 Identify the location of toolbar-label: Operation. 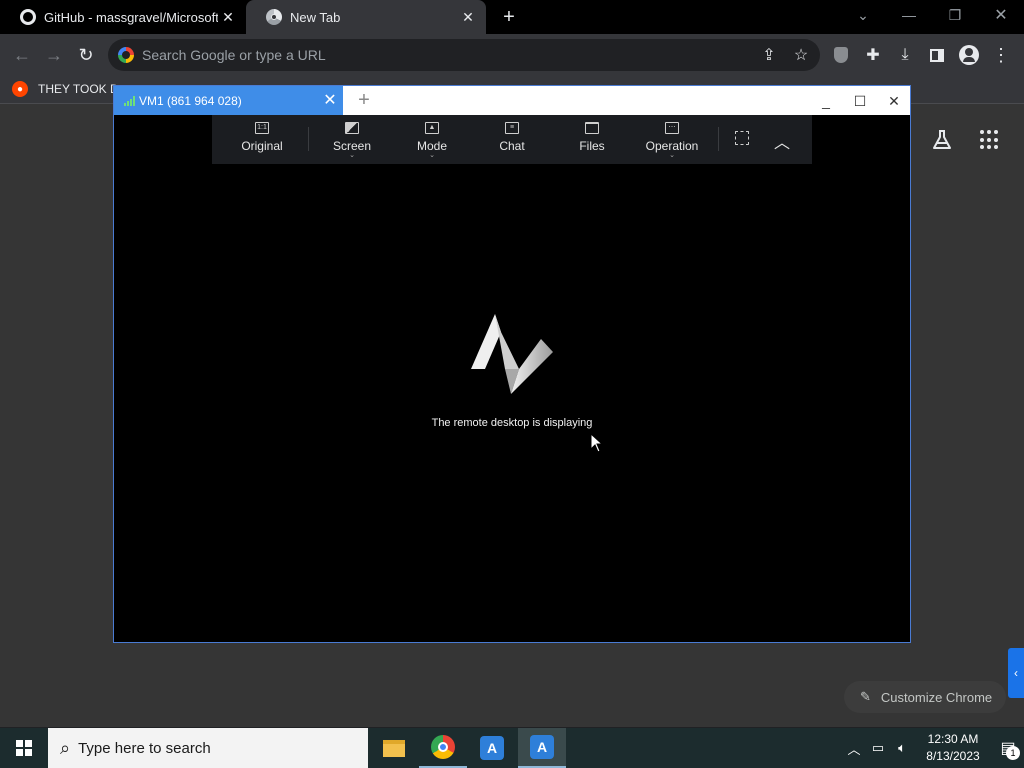
(672, 146).